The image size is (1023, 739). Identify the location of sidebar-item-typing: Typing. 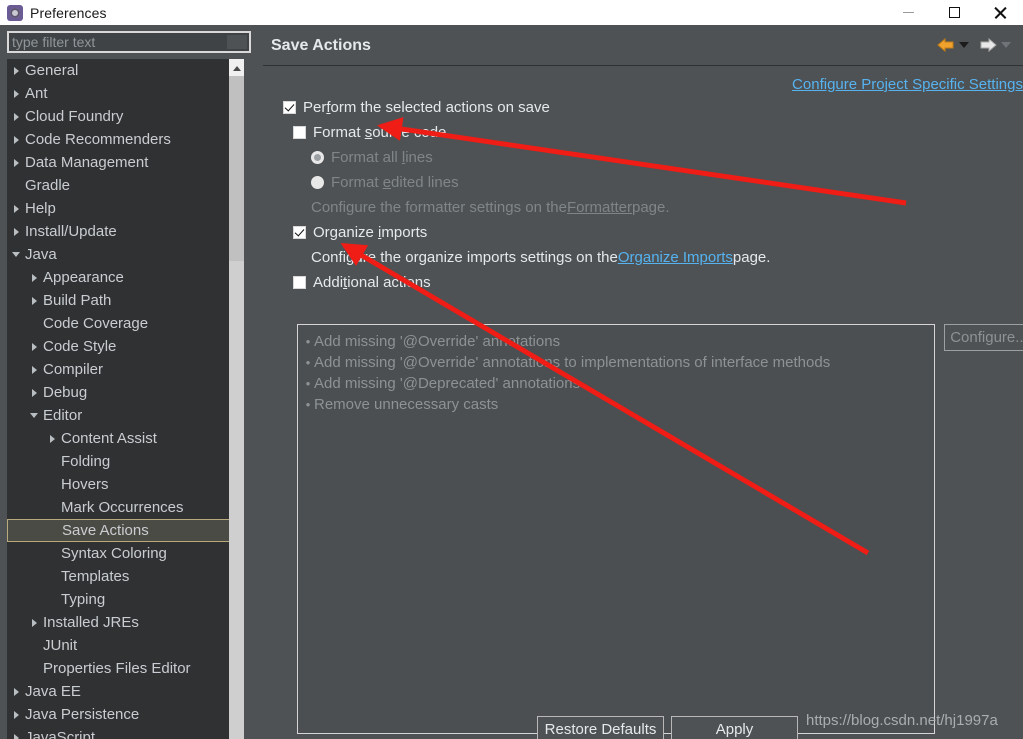
(125, 599).